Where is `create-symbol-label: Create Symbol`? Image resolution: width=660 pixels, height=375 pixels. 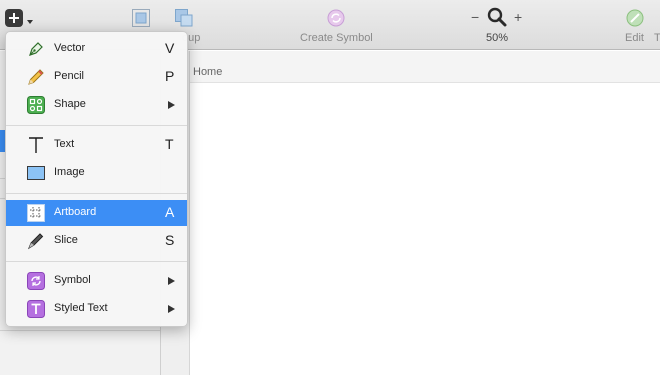
create-symbol-label: Create Symbol is located at coordinates (336, 38).